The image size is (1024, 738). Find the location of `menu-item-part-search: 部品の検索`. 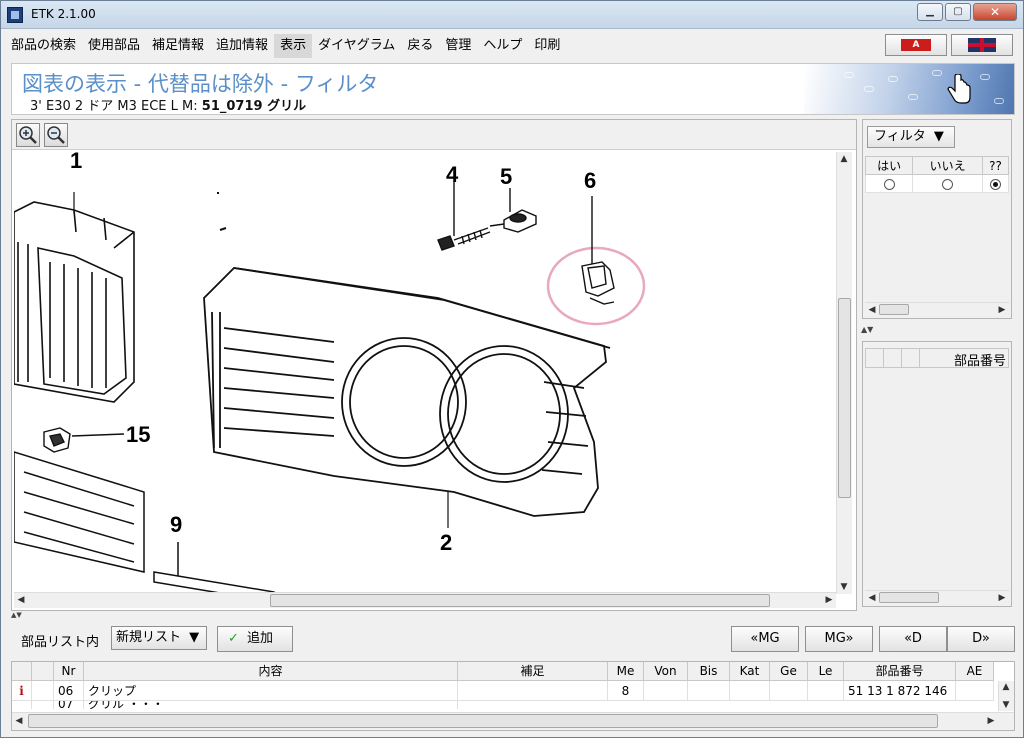

menu-item-part-search: 部品の検索 is located at coordinates (43, 46).